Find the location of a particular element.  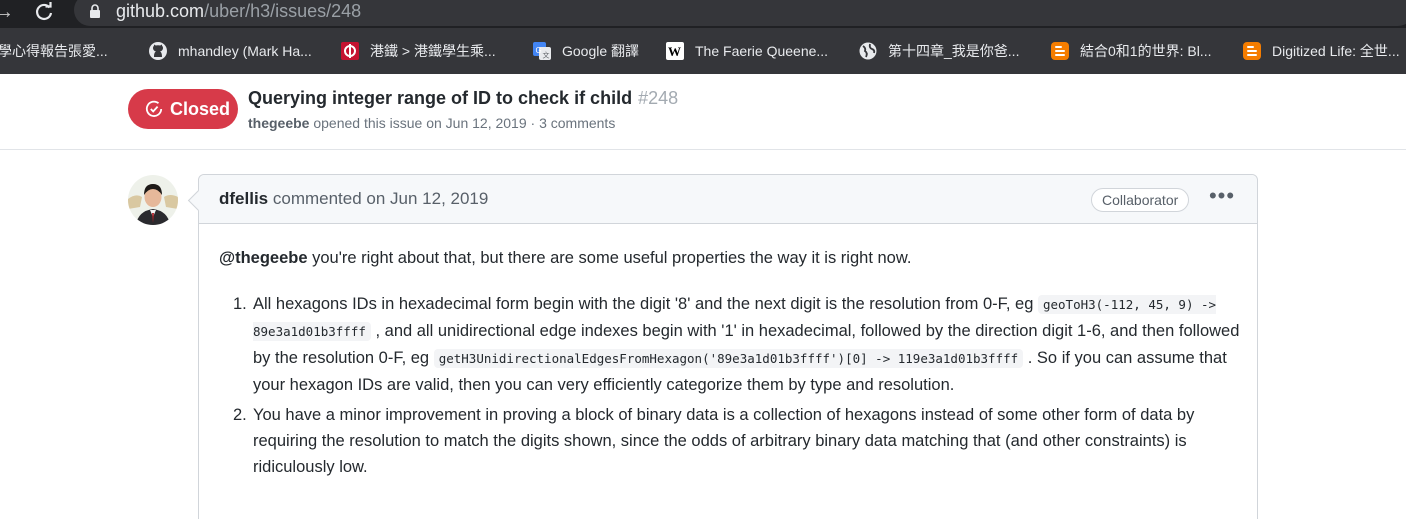

list-number: 1. is located at coordinates (240, 304).